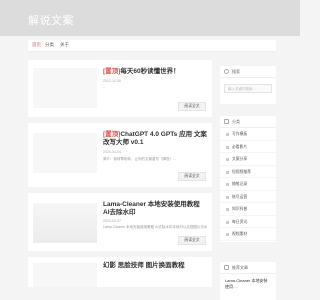 The image size is (320, 300). I want to click on widget-header: 搜索, so click(248, 72).